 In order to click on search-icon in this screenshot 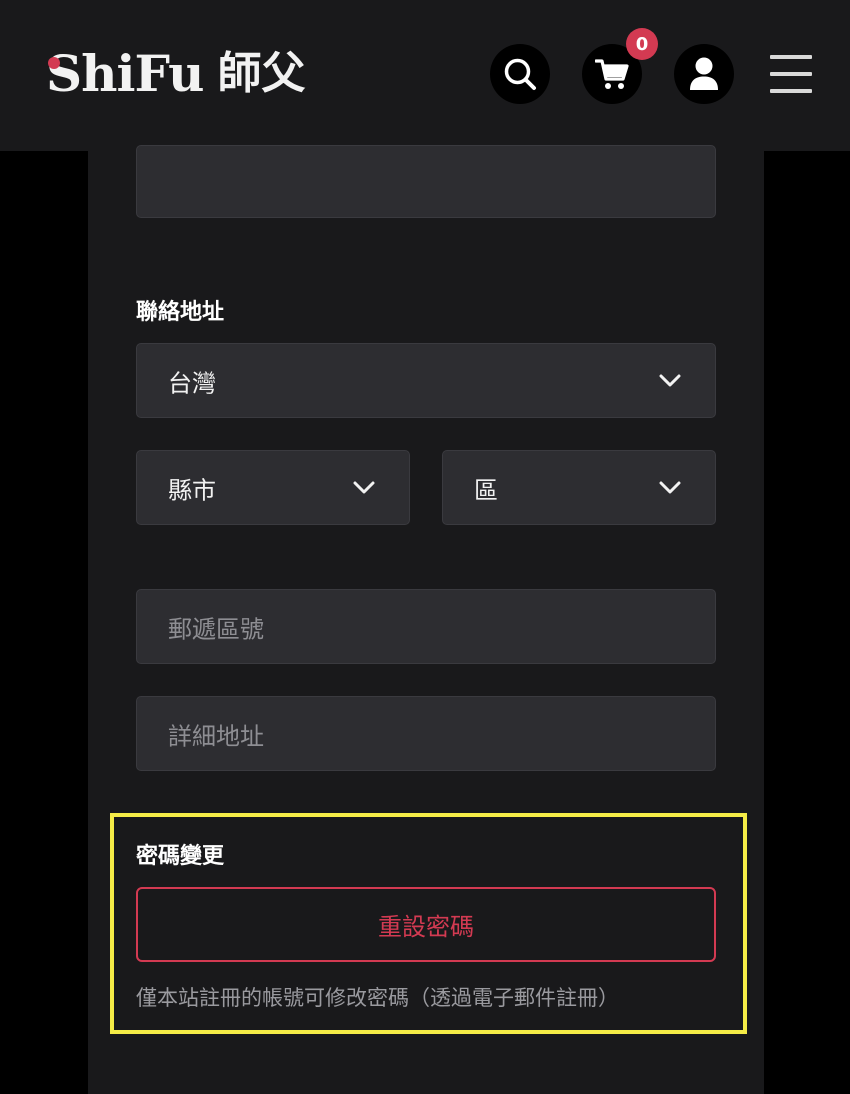, I will do `click(520, 74)`.